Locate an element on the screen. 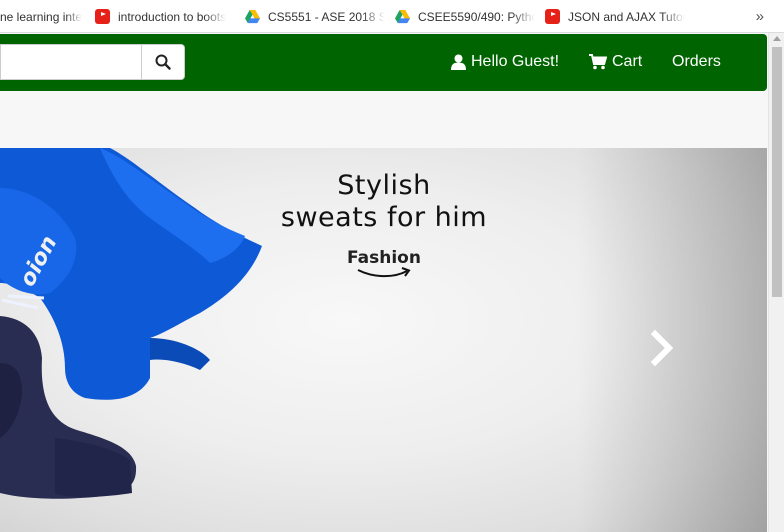  orders-label: Orders is located at coordinates (696, 61).